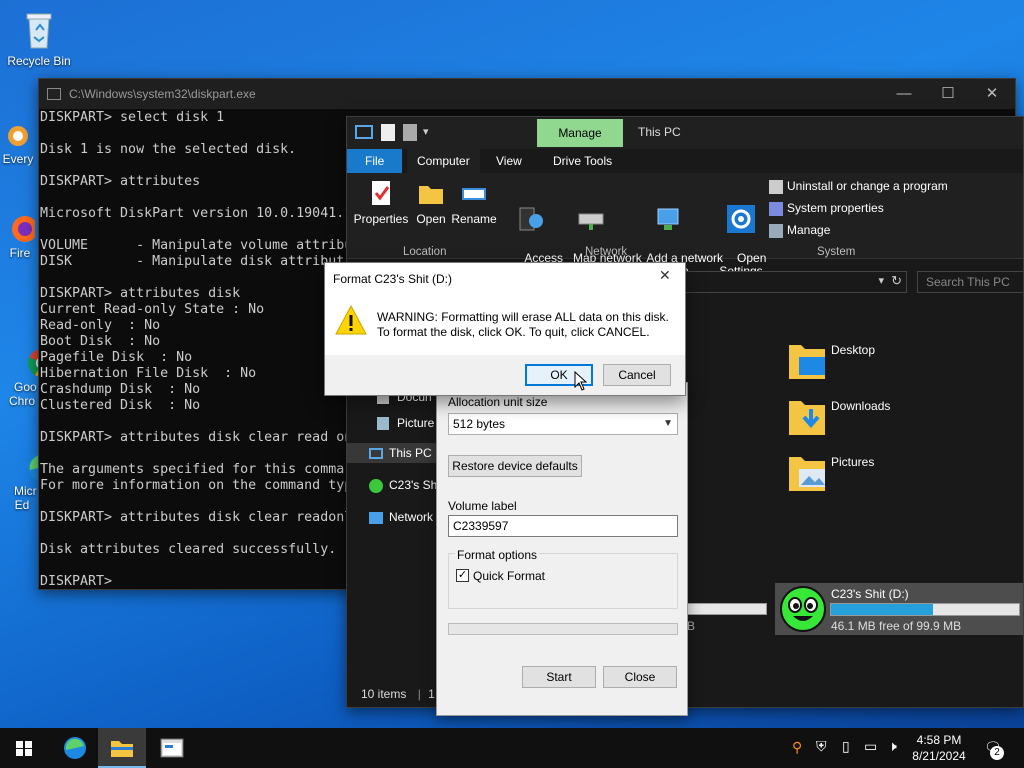  Describe the element at coordinates (797, 747) in the screenshot. I see `search-icon: ⚲` at that location.